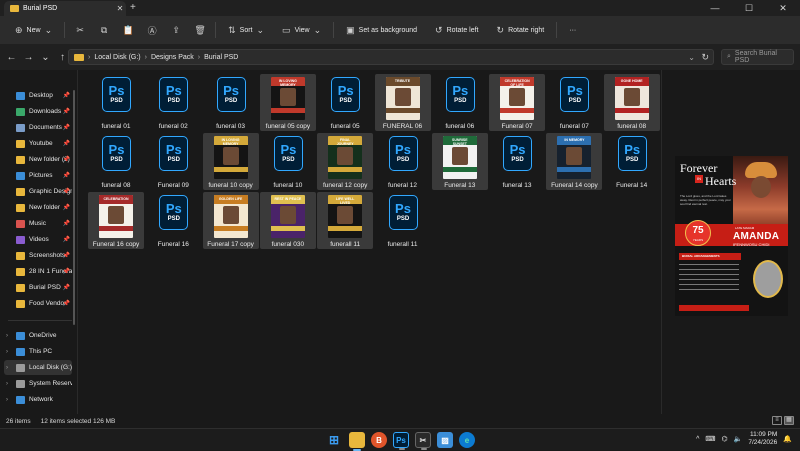  What do you see at coordinates (128, 30) in the screenshot?
I see `paste-button: 📋` at bounding box center [128, 30].